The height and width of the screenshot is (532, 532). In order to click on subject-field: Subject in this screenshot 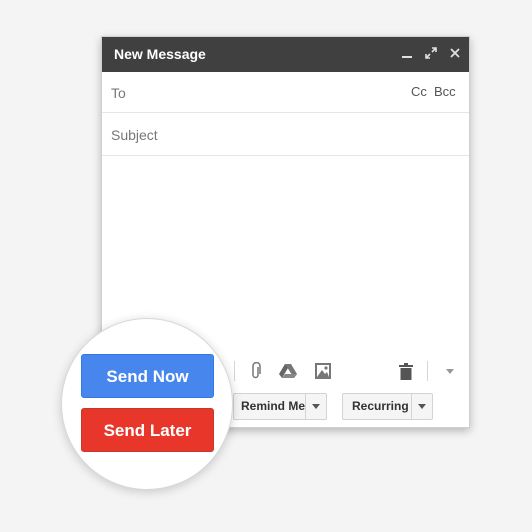, I will do `click(285, 134)`.